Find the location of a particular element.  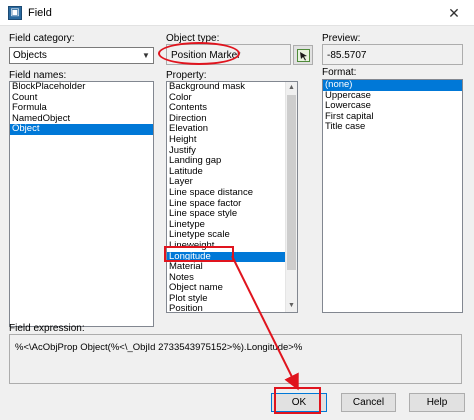

field-expression-label: Field expression: is located at coordinates (47, 328).